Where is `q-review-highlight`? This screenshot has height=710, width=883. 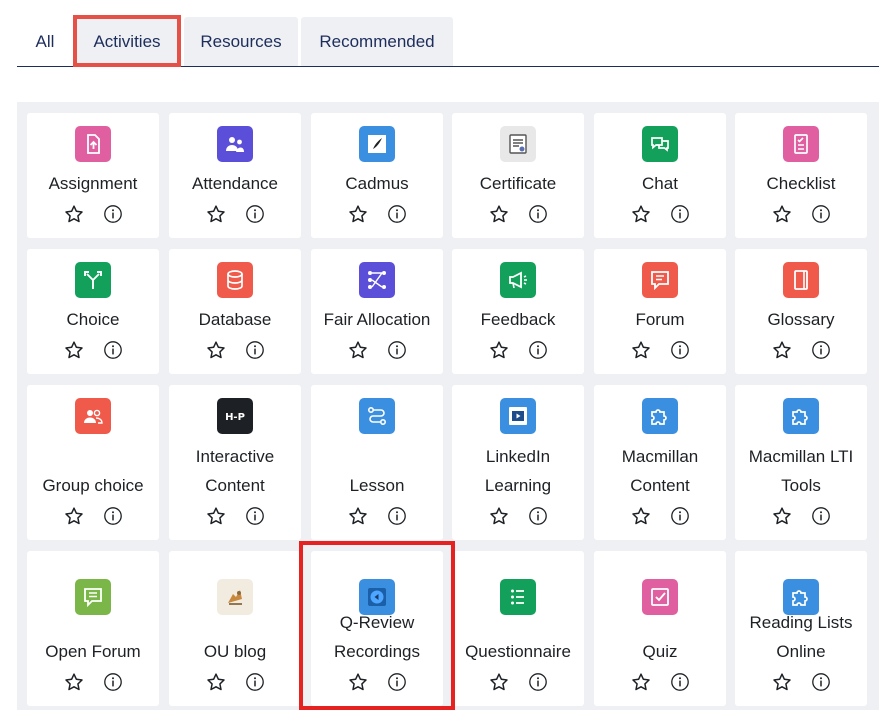
q-review-highlight is located at coordinates (377, 625).